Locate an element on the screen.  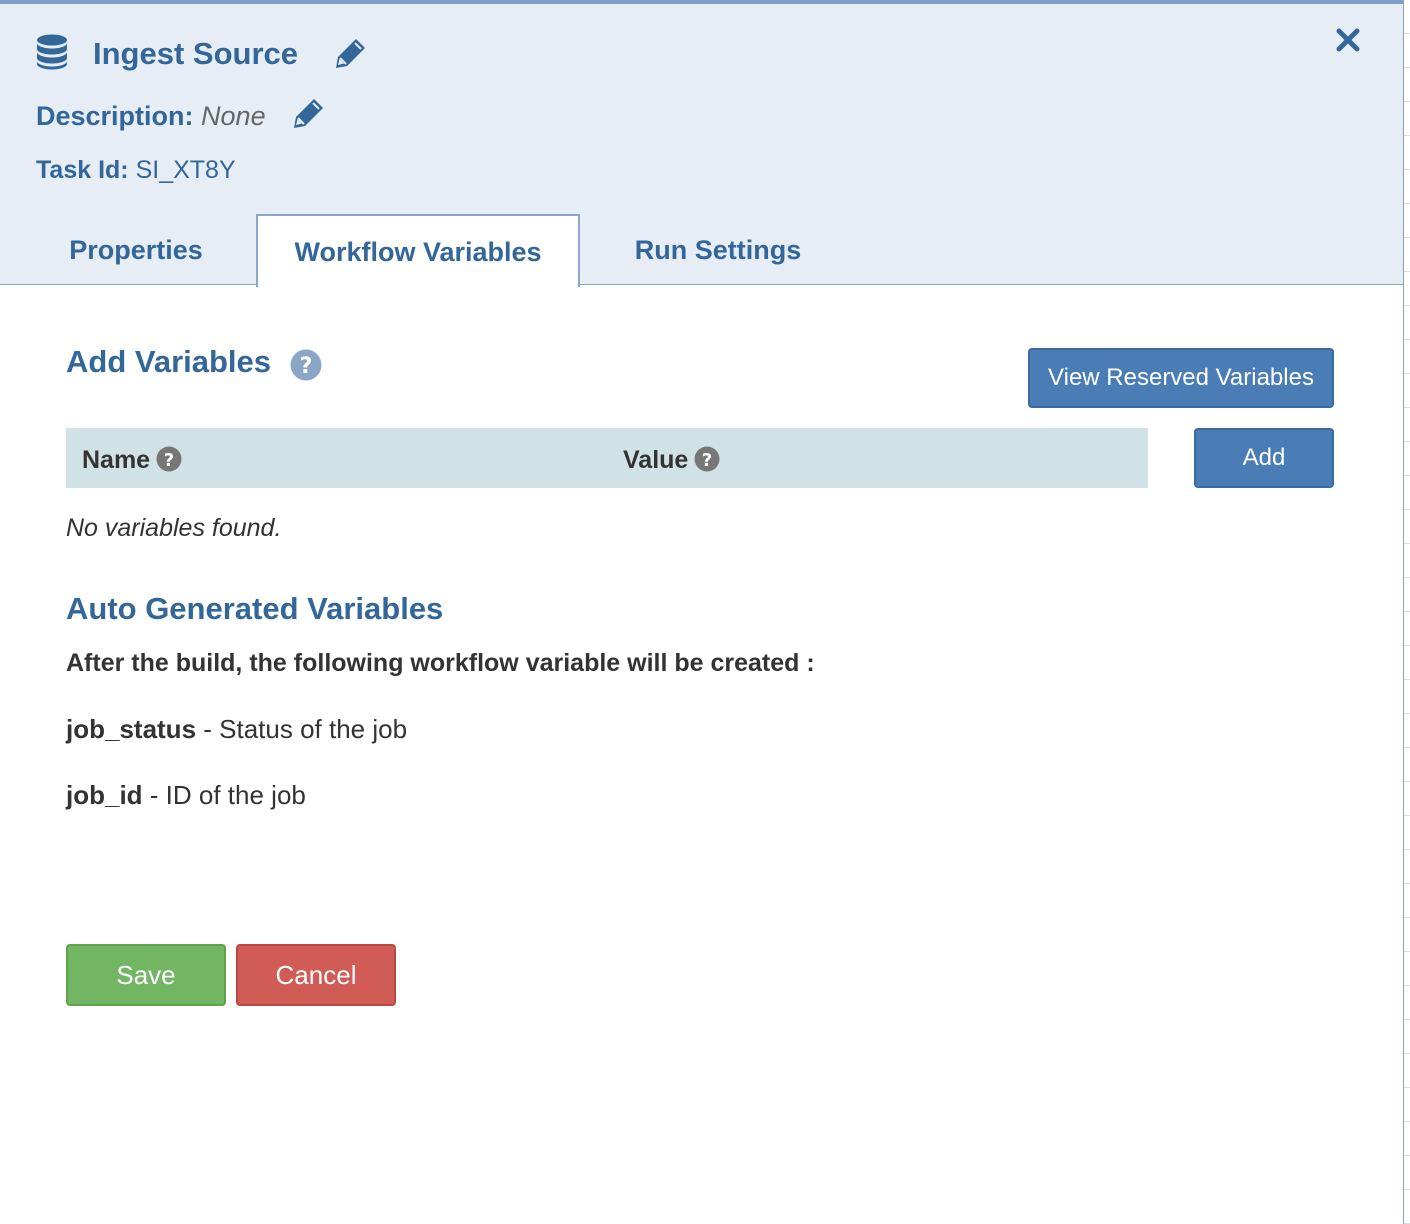
variable-name: job_status is located at coordinates (131, 729).